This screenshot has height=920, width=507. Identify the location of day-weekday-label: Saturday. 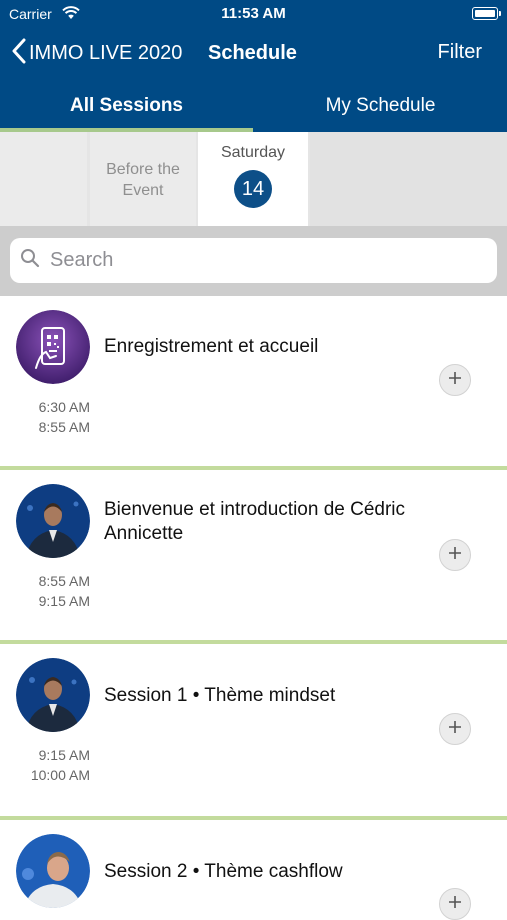
(253, 152).